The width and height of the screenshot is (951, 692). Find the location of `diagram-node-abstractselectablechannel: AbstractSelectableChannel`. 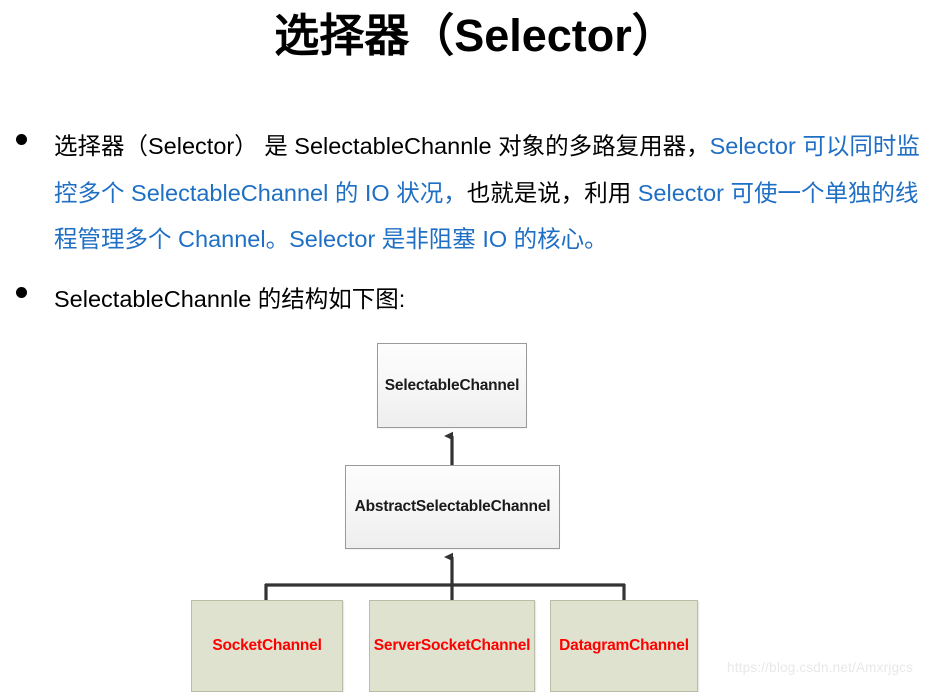

diagram-node-abstractselectablechannel: AbstractSelectableChannel is located at coordinates (452, 507).